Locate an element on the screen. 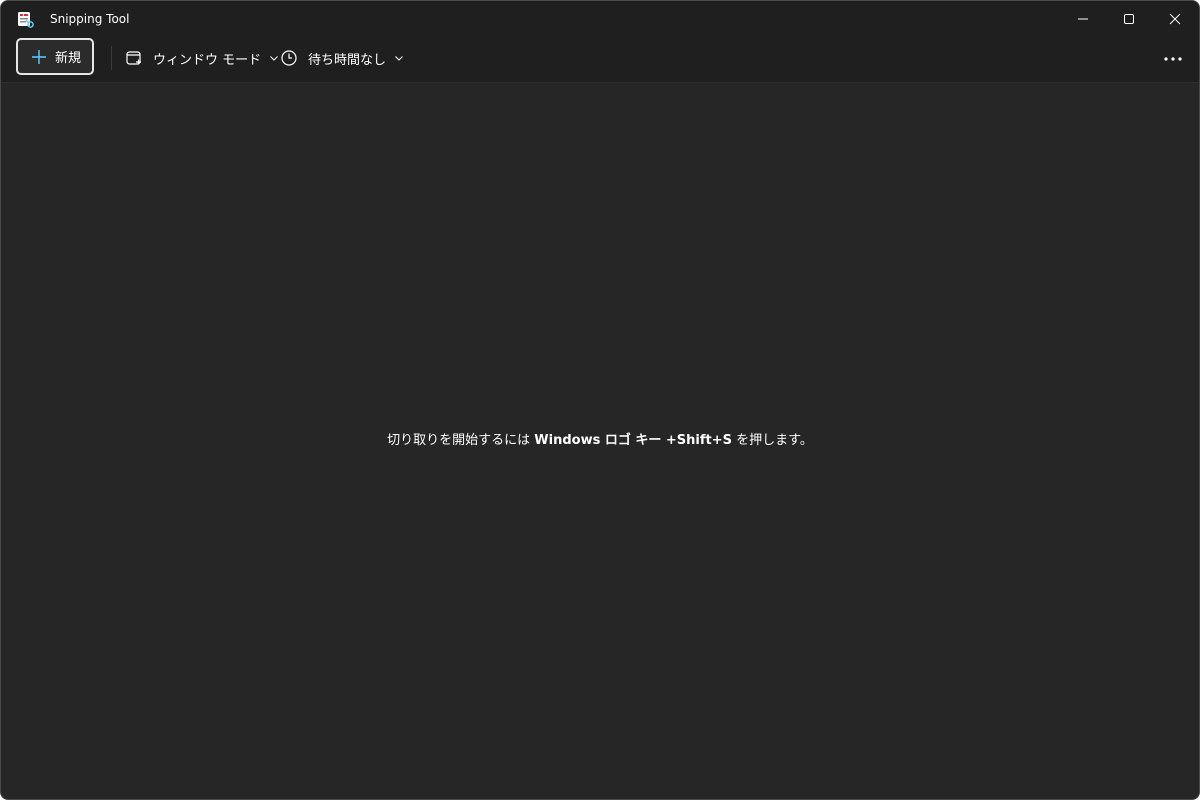  hint-prefix: 切り取りを開始するには is located at coordinates (461, 440).